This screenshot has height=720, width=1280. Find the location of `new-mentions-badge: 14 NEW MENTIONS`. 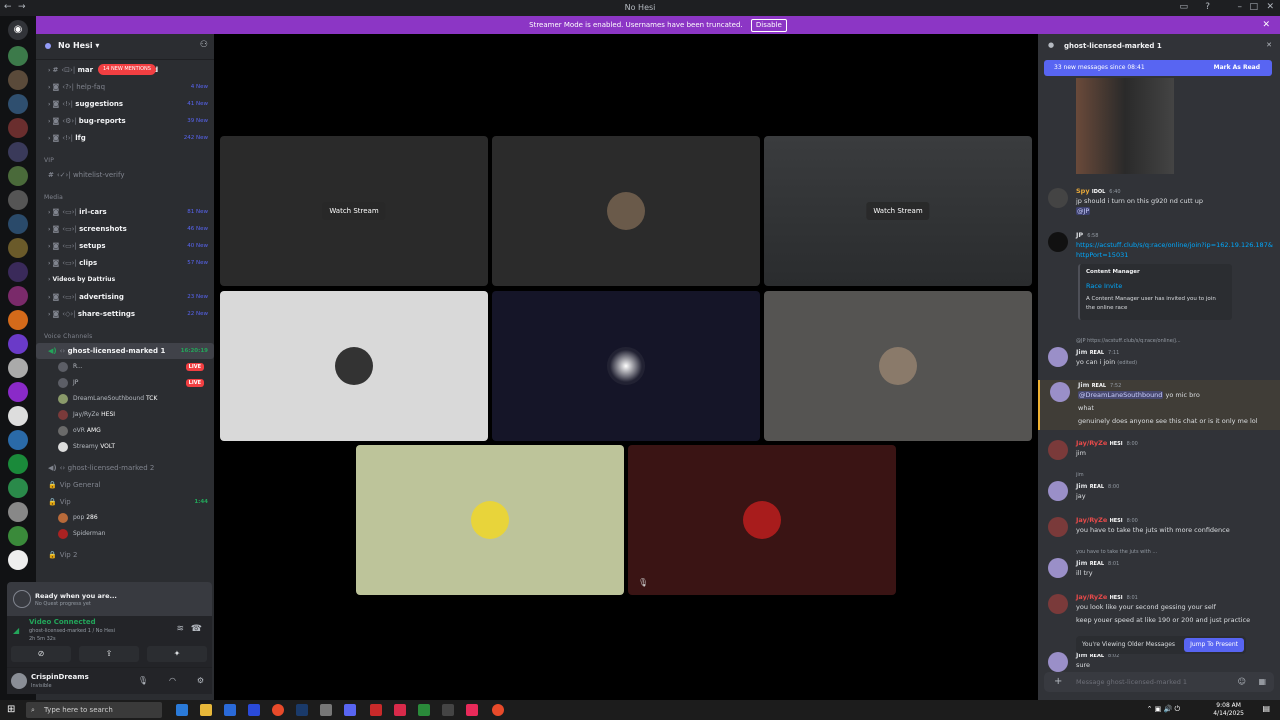

new-mentions-badge: 14 NEW MENTIONS is located at coordinates (127, 69).